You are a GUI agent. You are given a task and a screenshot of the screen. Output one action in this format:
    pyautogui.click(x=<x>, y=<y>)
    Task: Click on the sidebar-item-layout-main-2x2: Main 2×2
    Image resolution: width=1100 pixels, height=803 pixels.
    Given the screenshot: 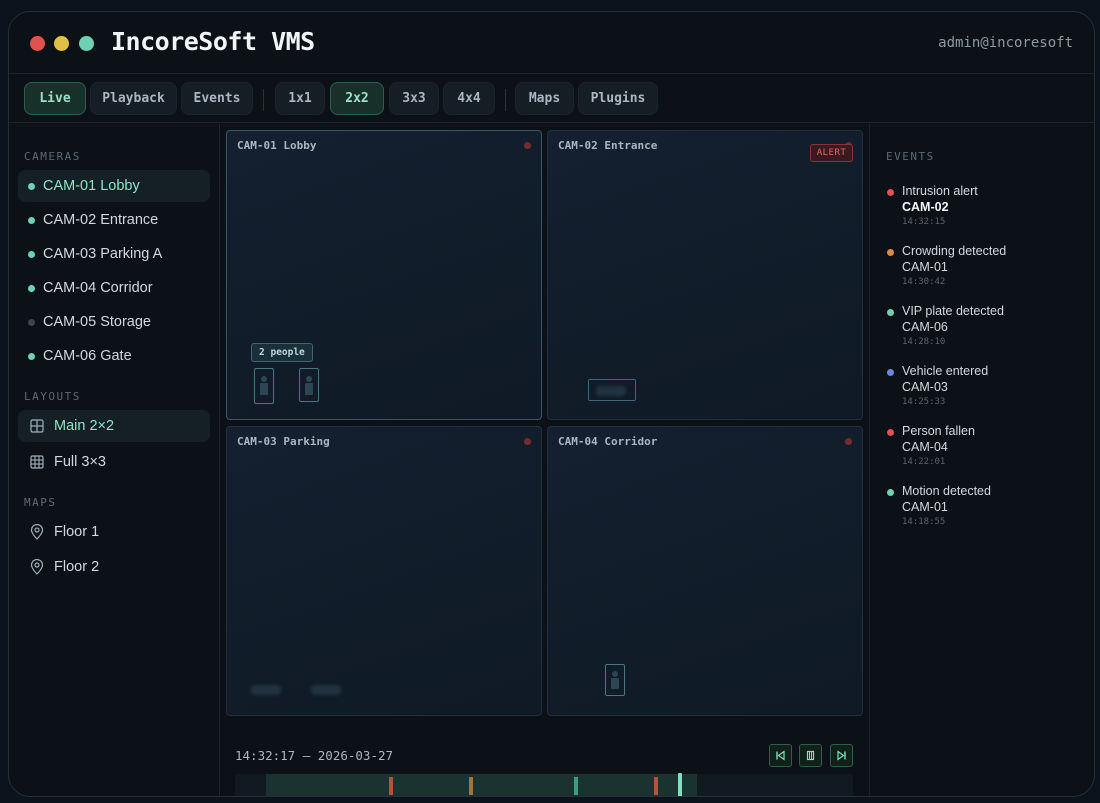 What is the action you would take?
    pyautogui.click(x=114, y=426)
    